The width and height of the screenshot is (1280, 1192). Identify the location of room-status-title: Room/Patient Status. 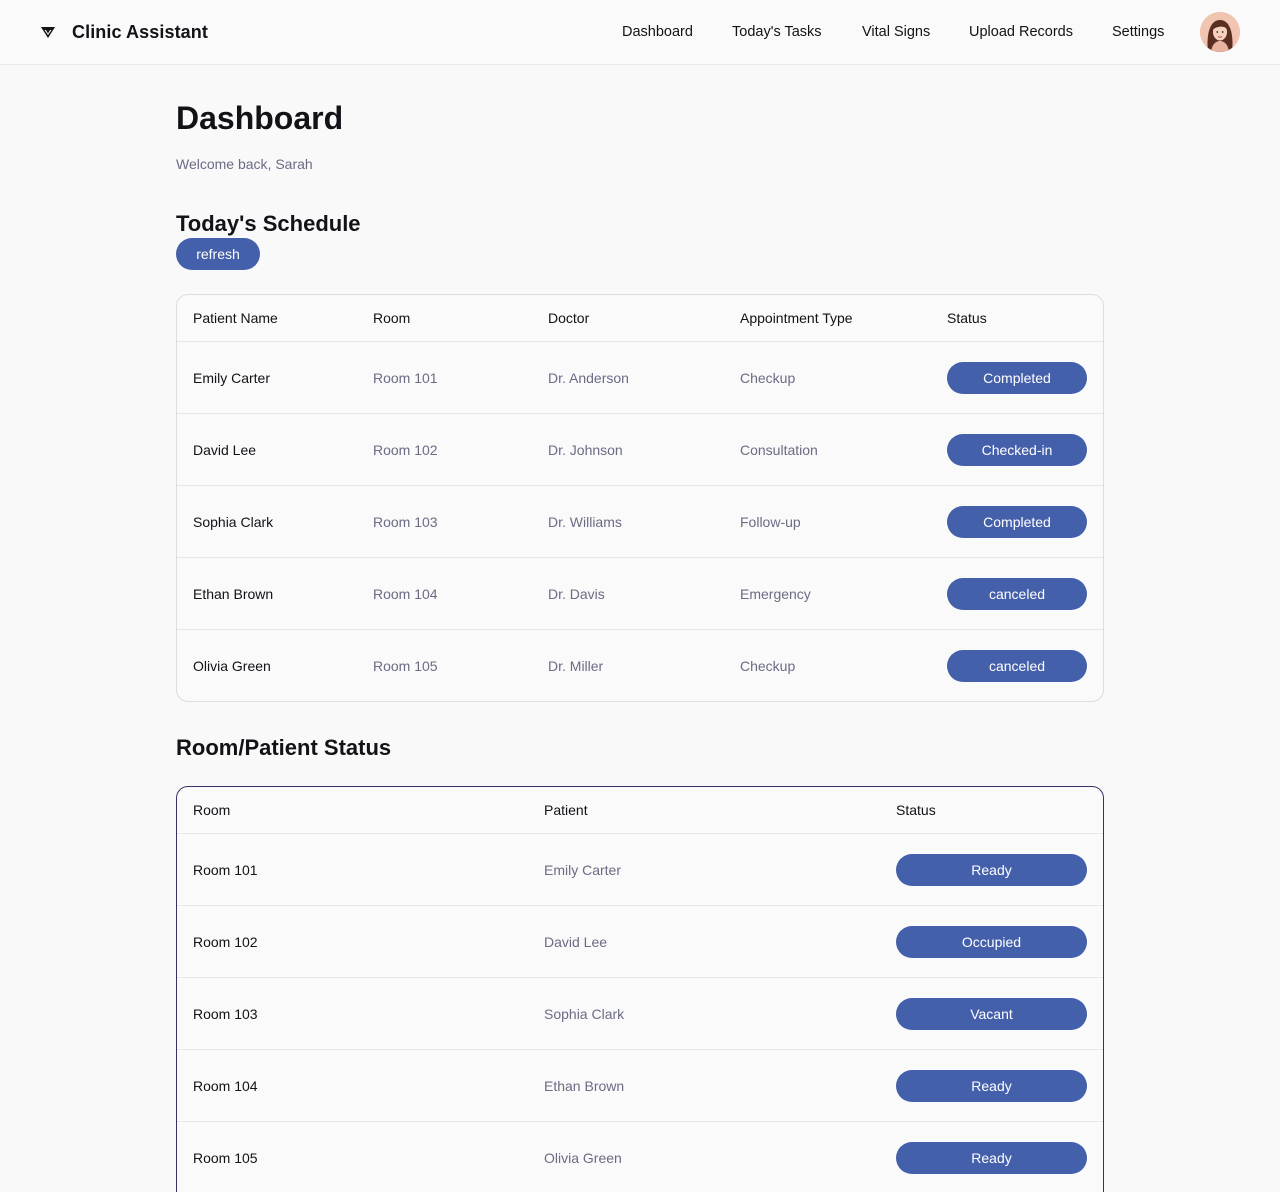
(284, 747).